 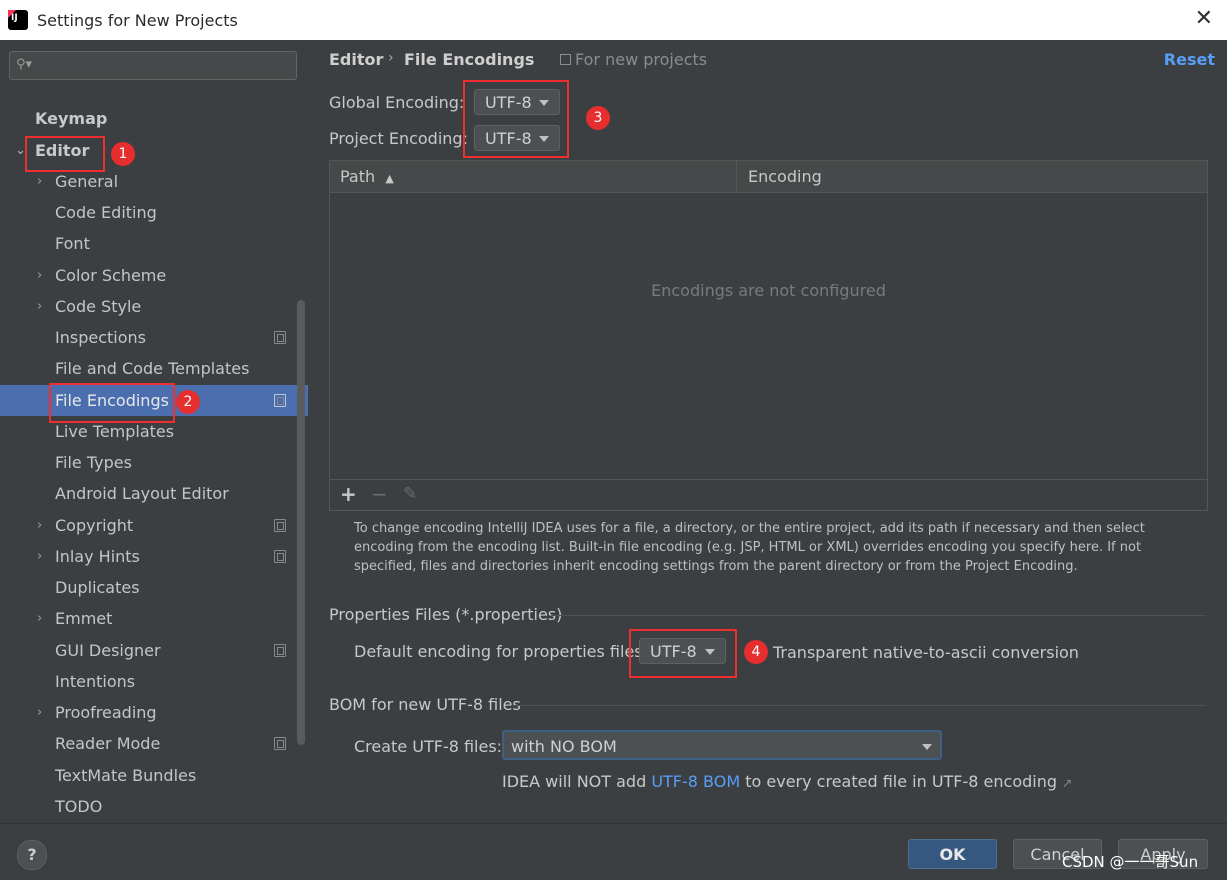 What do you see at coordinates (926, 652) in the screenshot?
I see `native-to-ascii-checkbox-label: Transparent native-to-ascii conversion` at bounding box center [926, 652].